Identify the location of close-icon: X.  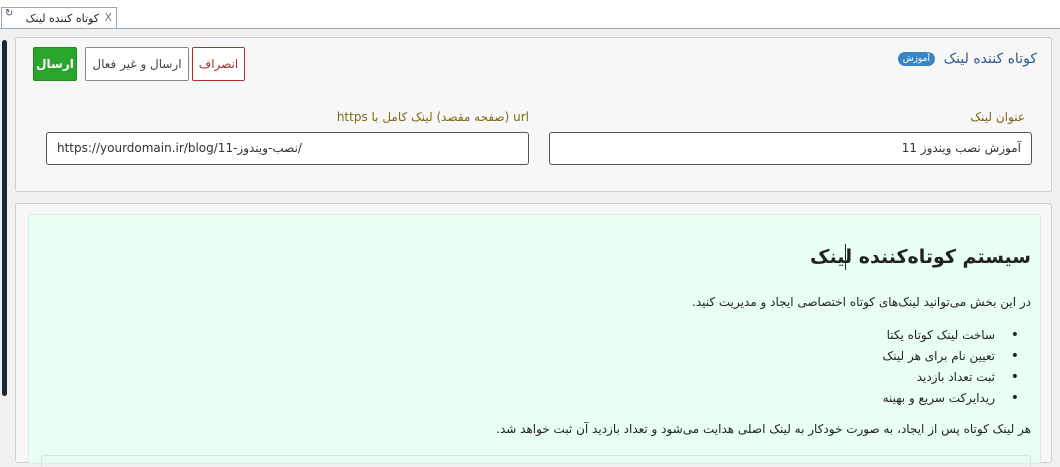
(108, 17).